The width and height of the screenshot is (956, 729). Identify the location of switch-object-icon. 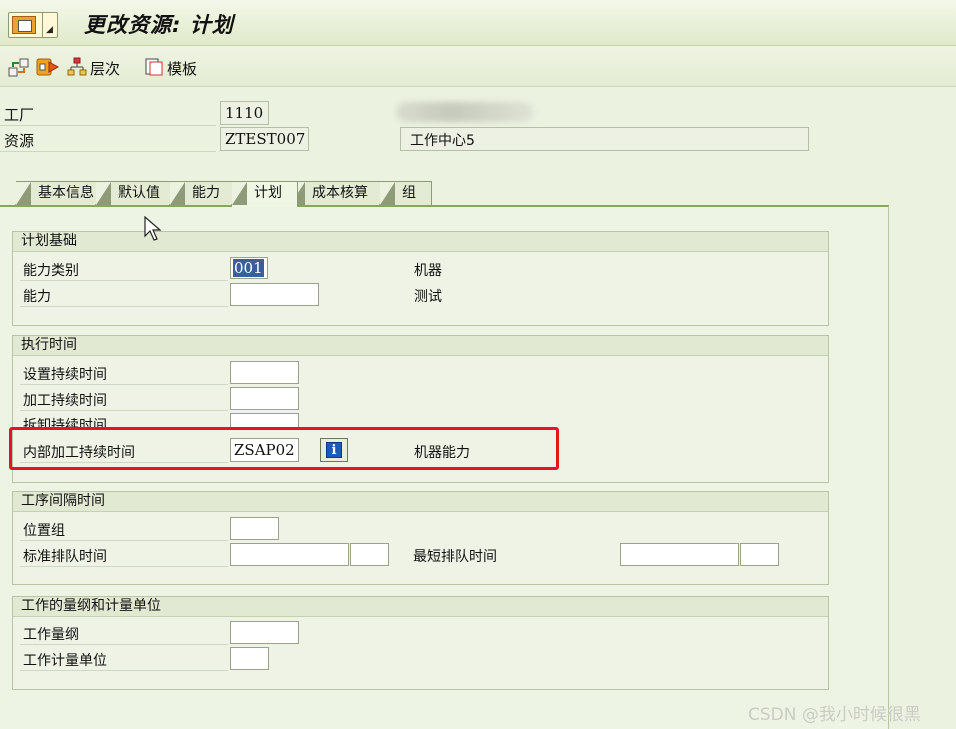
(19, 67).